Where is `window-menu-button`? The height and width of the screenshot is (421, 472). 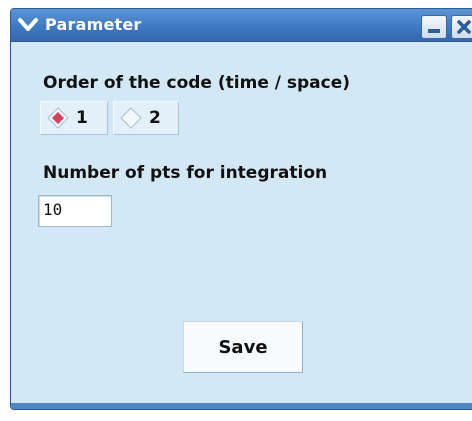
window-menu-button is located at coordinates (28, 25).